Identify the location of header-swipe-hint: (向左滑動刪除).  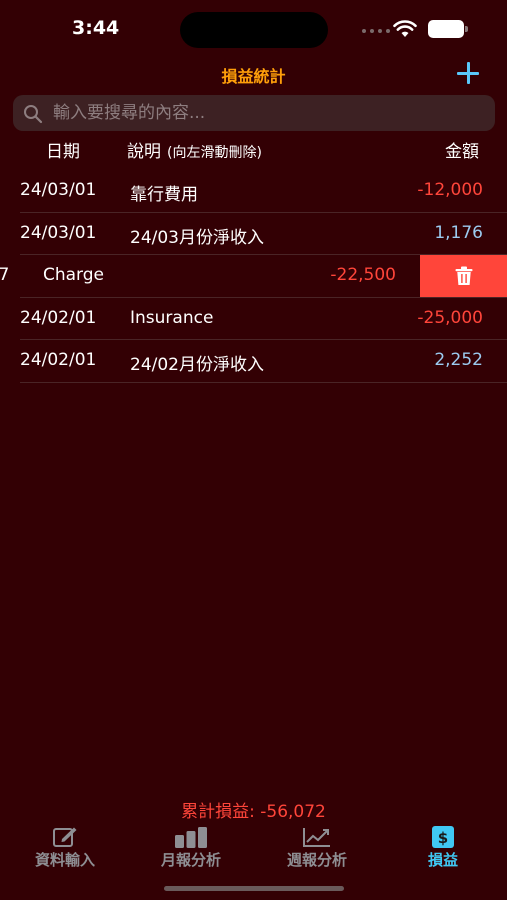
(214, 153).